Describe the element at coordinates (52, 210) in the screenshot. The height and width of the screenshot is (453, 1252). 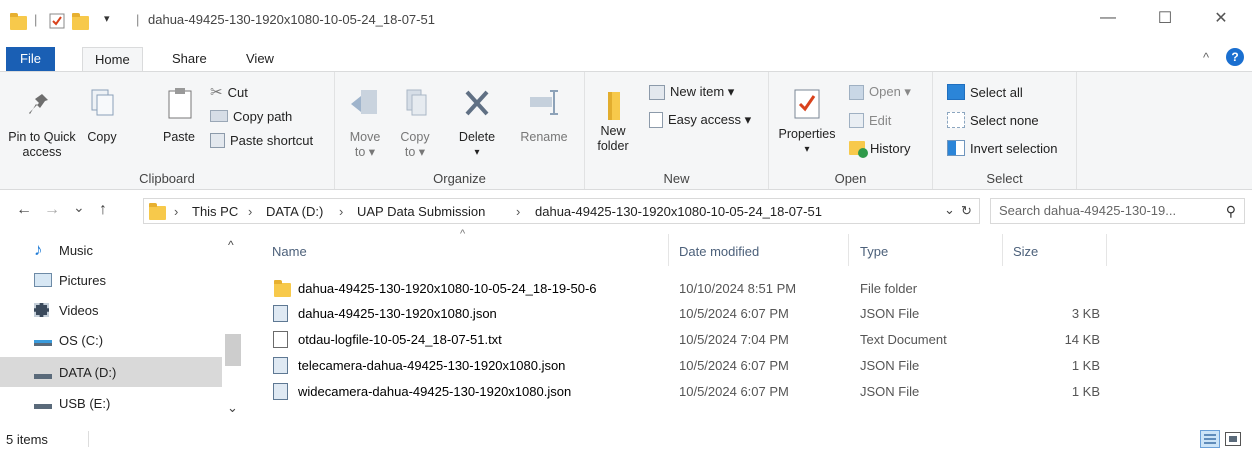
I see `forward-icon: →` at that location.